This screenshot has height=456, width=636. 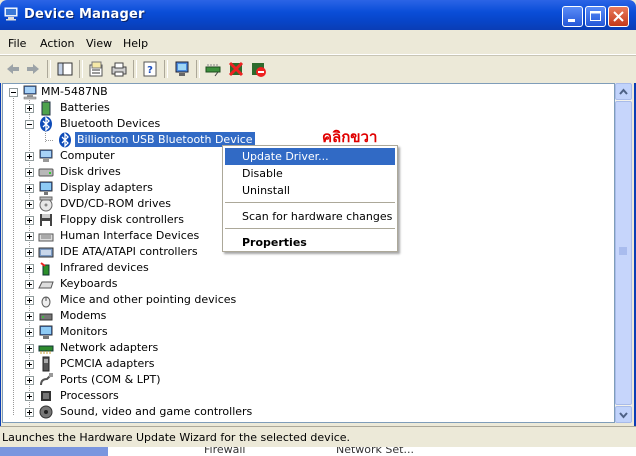 What do you see at coordinates (99, 43) in the screenshot?
I see `menu-view: View` at bounding box center [99, 43].